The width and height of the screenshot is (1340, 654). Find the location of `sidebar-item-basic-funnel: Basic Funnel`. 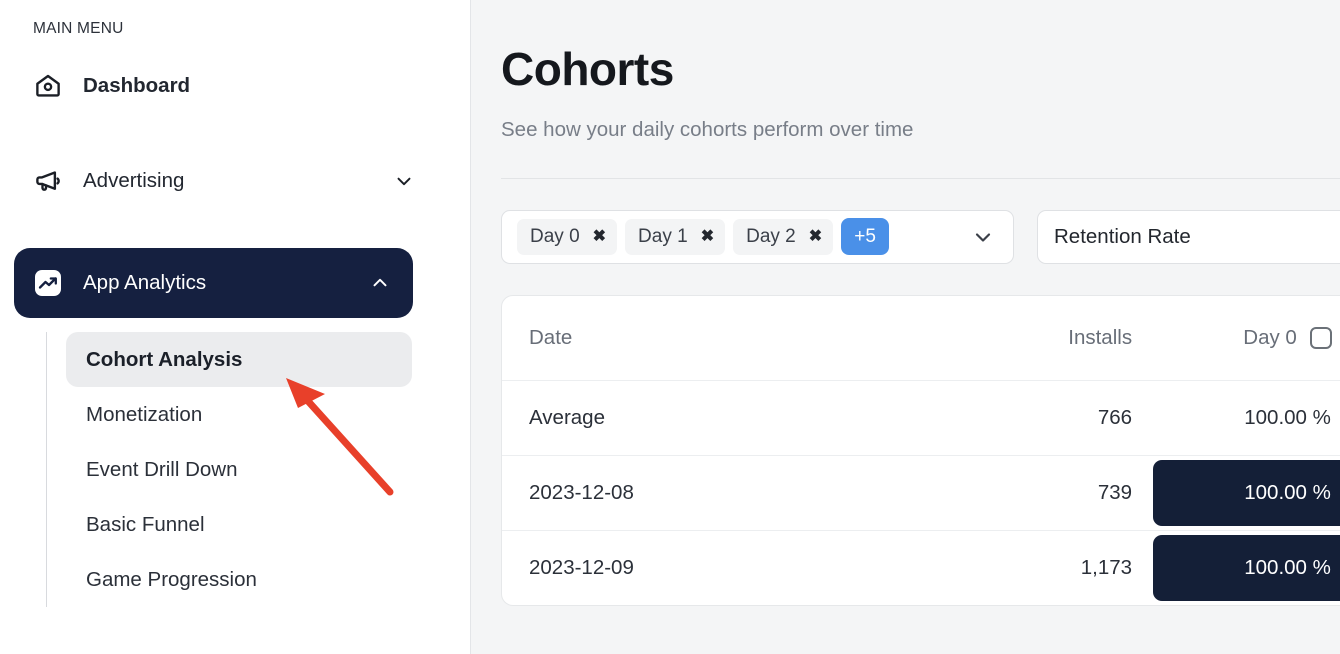

sidebar-item-basic-funnel: Basic Funnel is located at coordinates (239, 524).